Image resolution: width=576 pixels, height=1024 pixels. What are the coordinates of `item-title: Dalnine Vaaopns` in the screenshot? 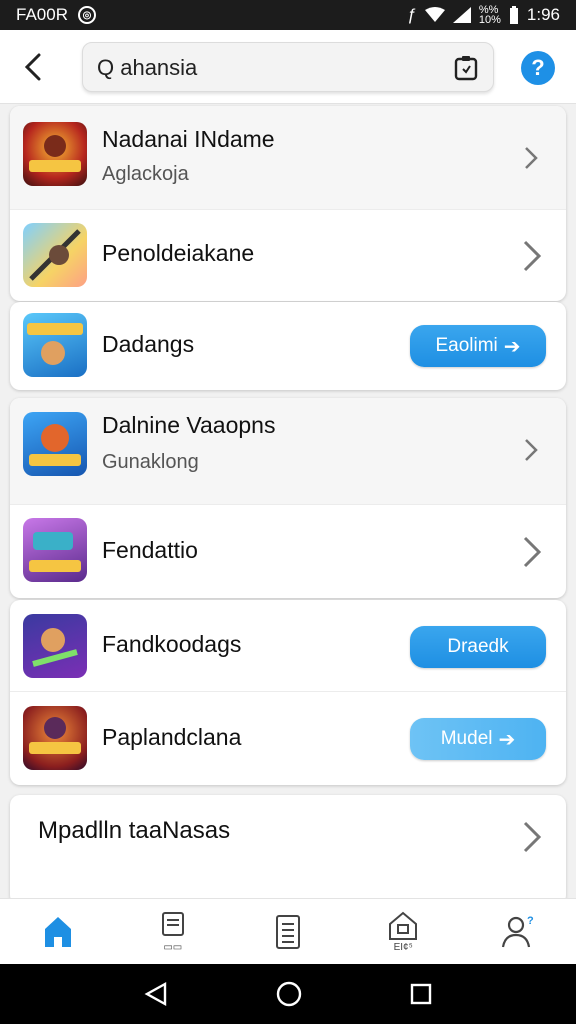 It's located at (189, 425).